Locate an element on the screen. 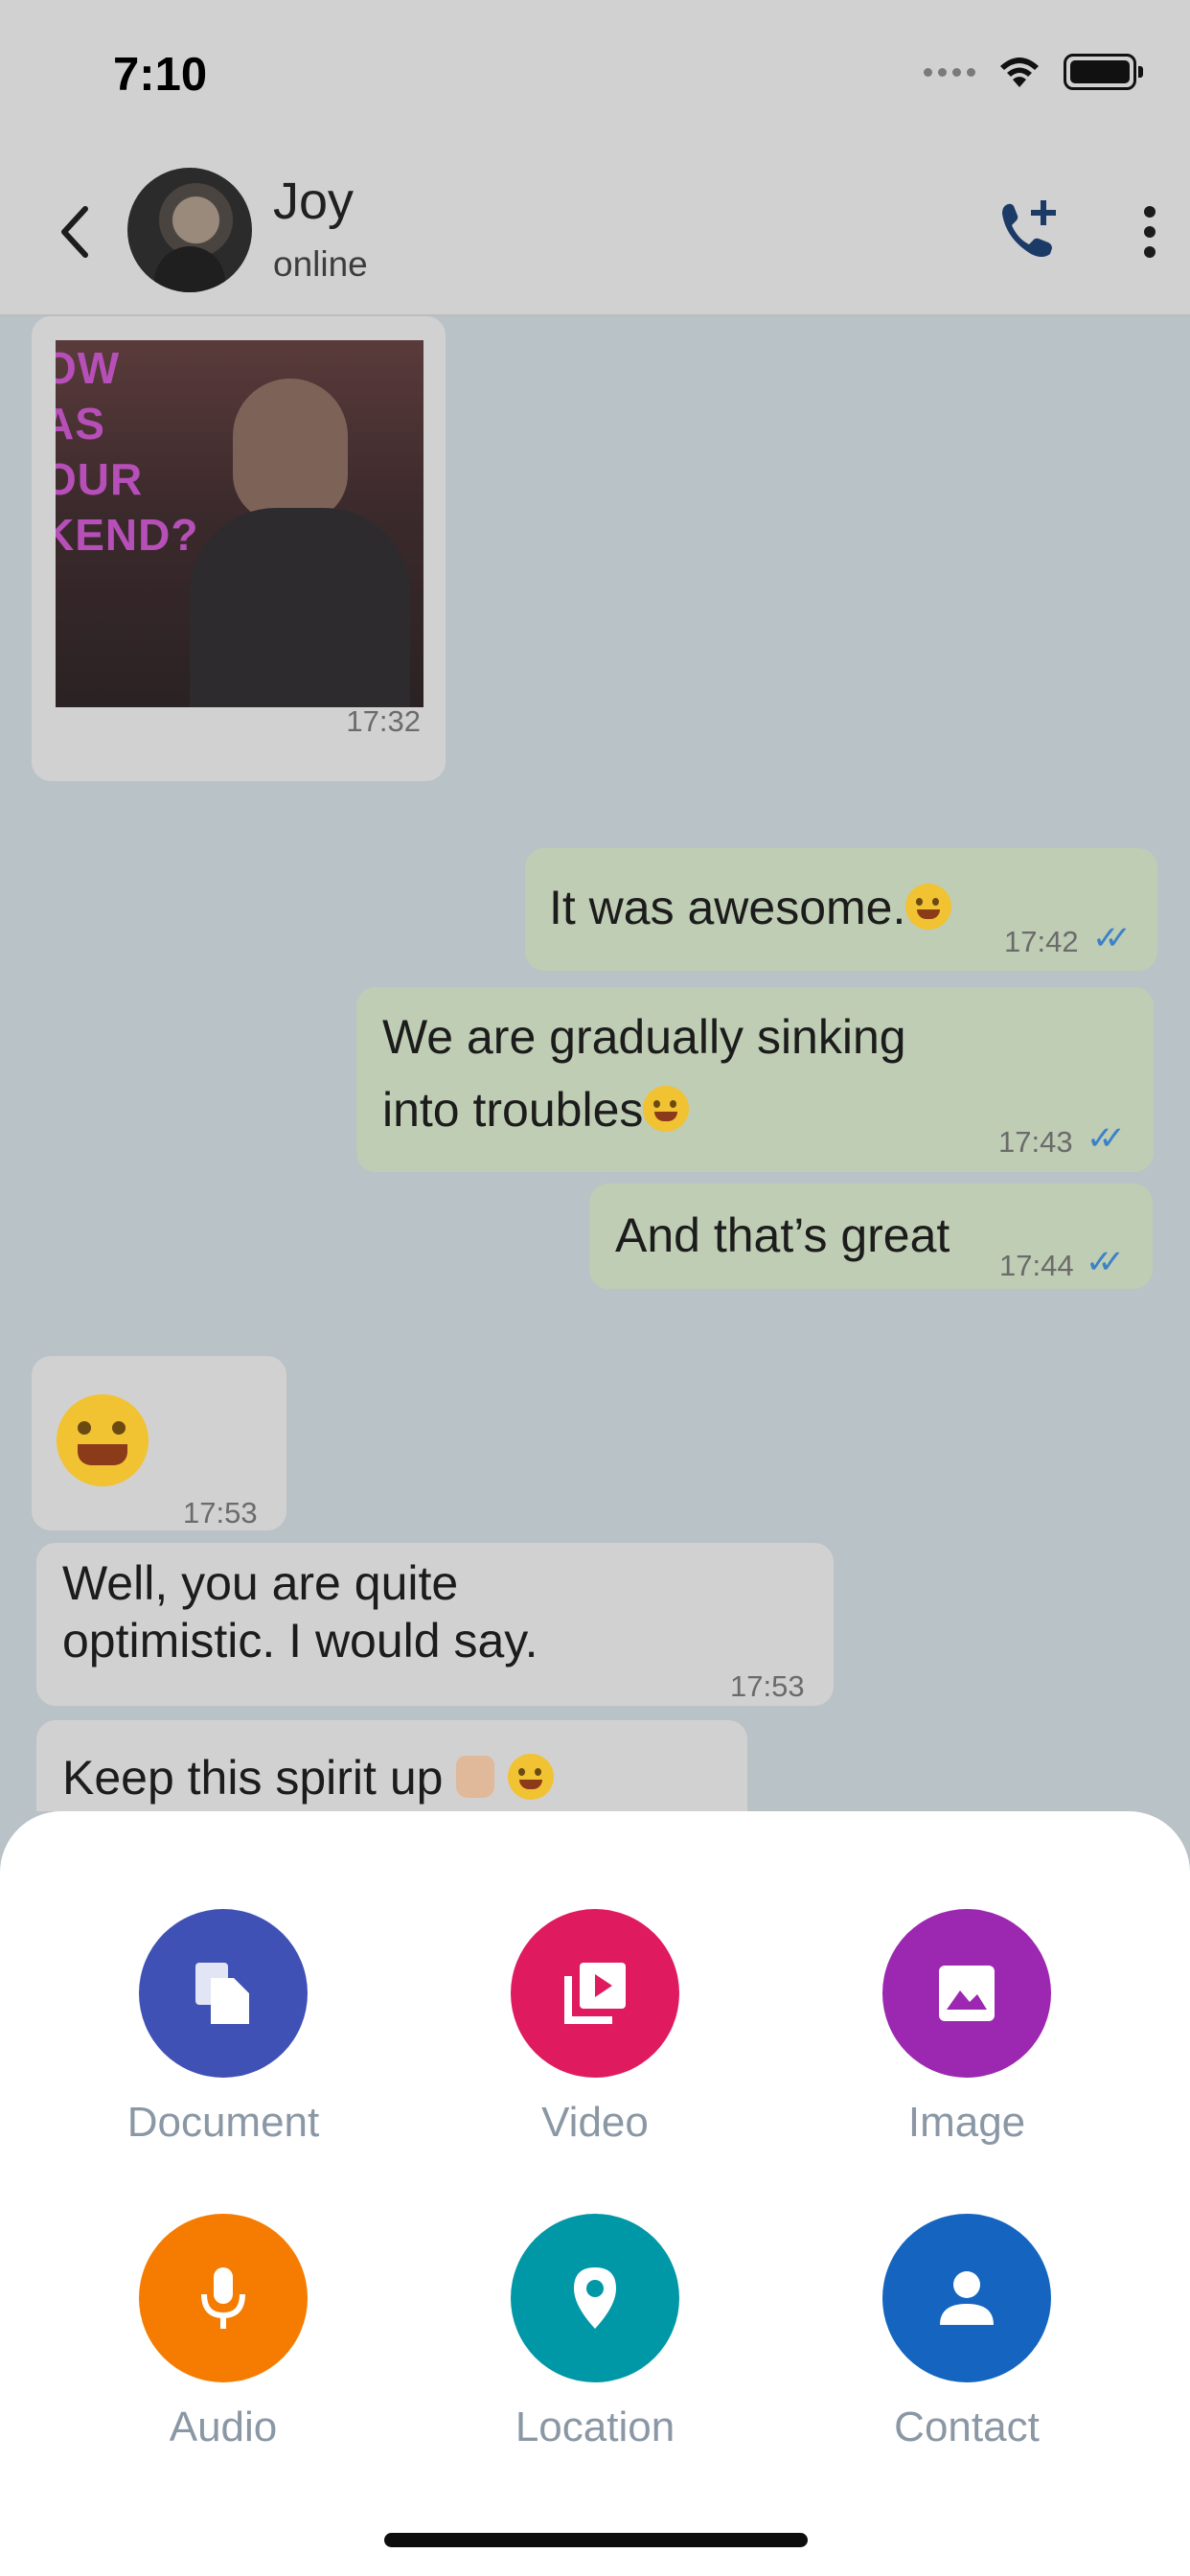 This screenshot has height=2576, width=1190. image-icon is located at coordinates (967, 1993).